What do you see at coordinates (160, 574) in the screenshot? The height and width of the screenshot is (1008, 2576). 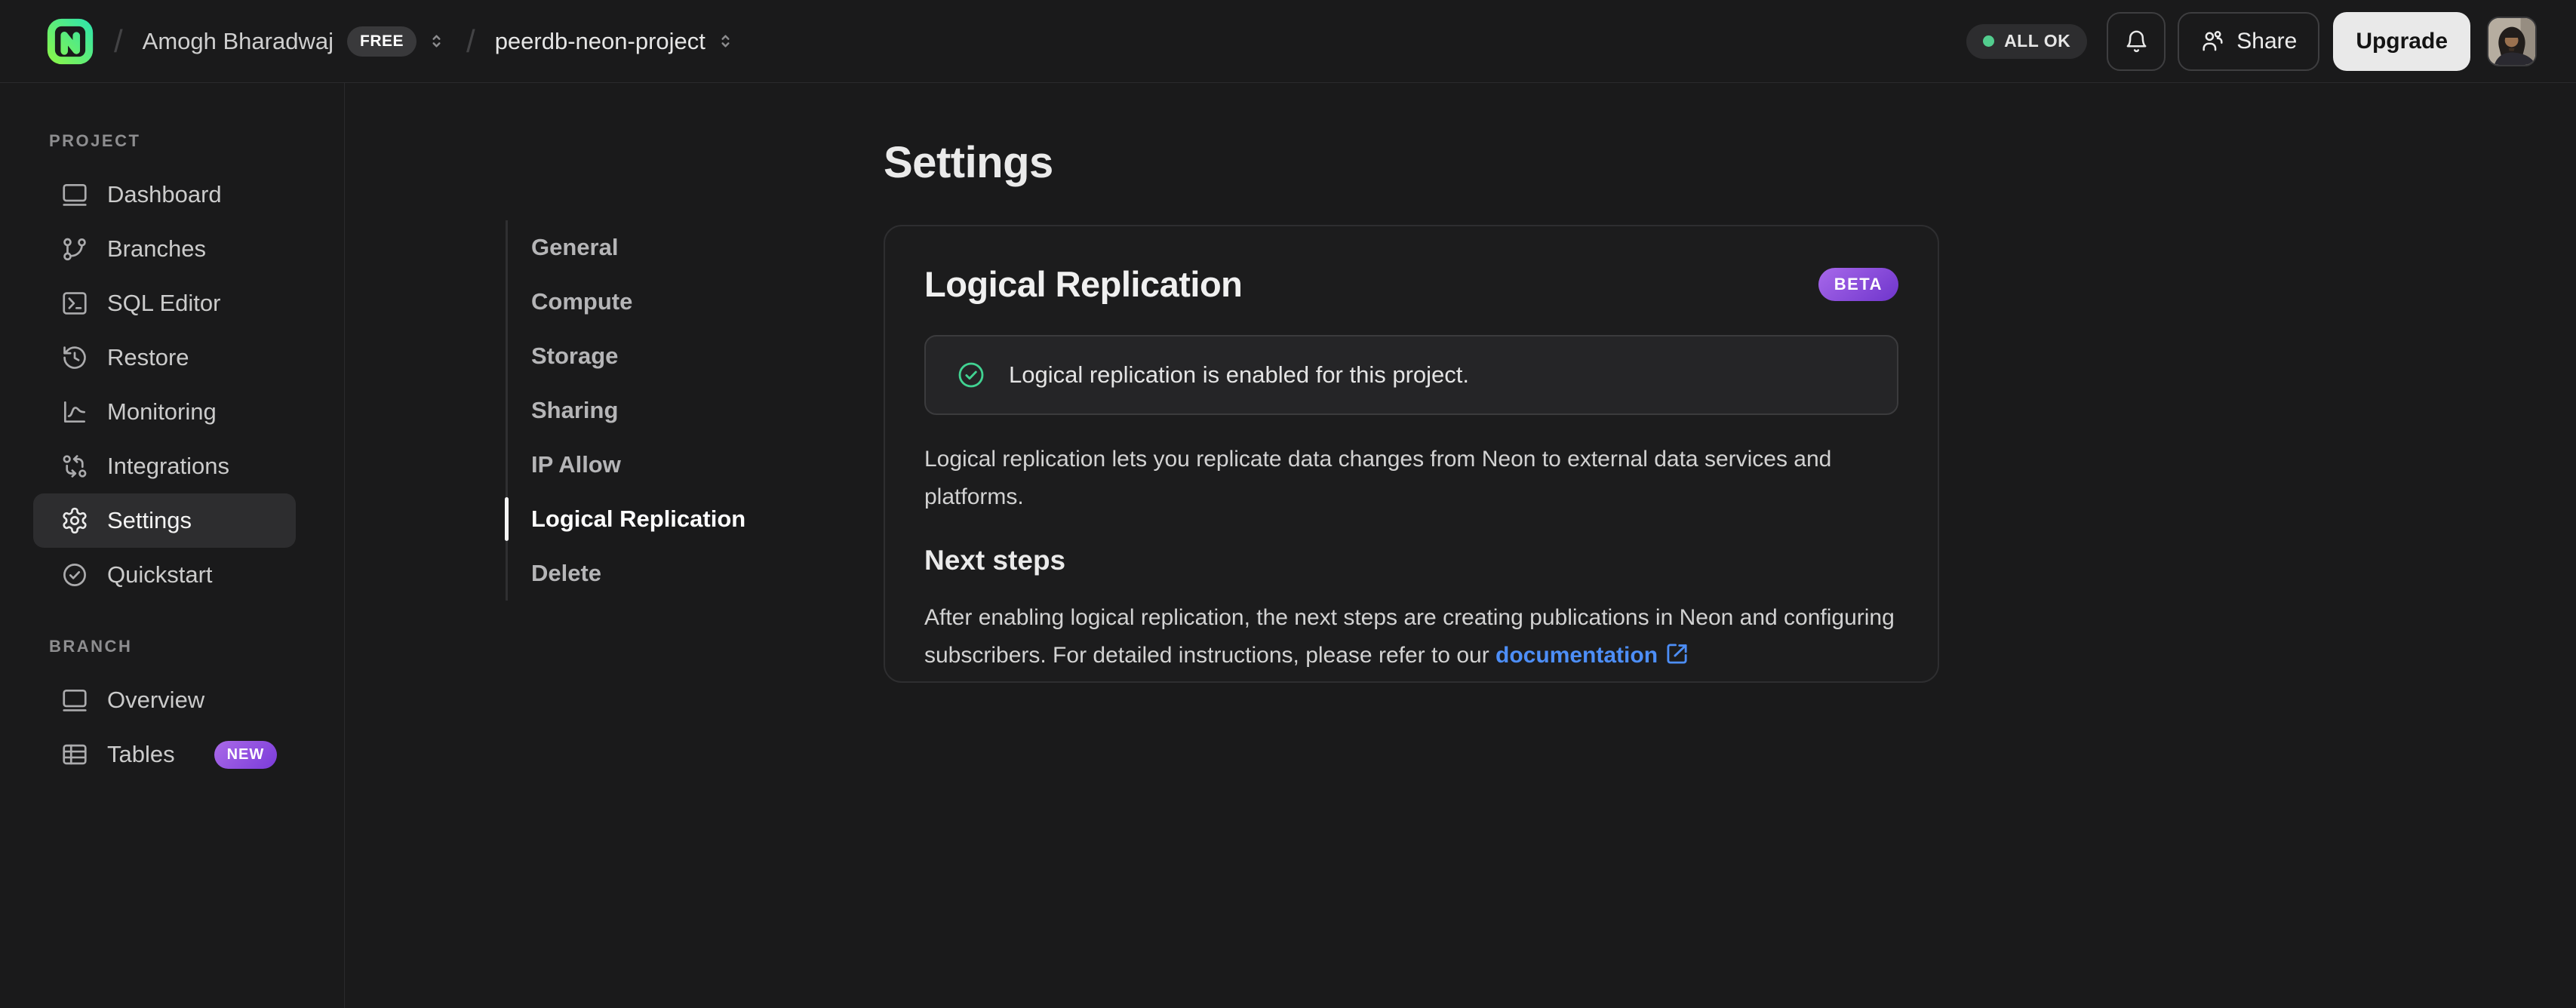 I see `sidebar-item-label: Quickstart` at bounding box center [160, 574].